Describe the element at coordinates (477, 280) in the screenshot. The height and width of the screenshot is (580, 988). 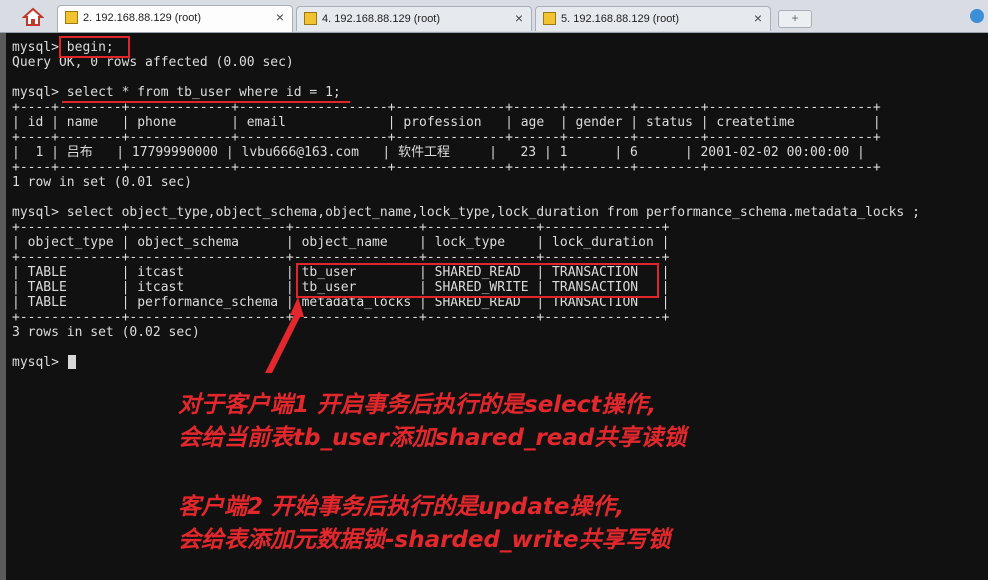
I see `lock-rows-highlight-box` at that location.